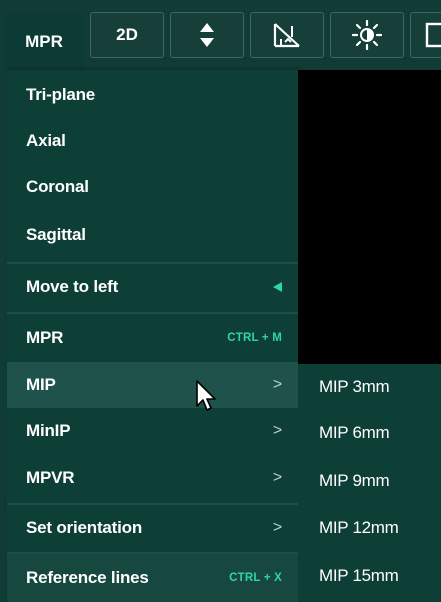 The height and width of the screenshot is (602, 441). I want to click on menu-item-move-to-left: Move to left, so click(152, 287).